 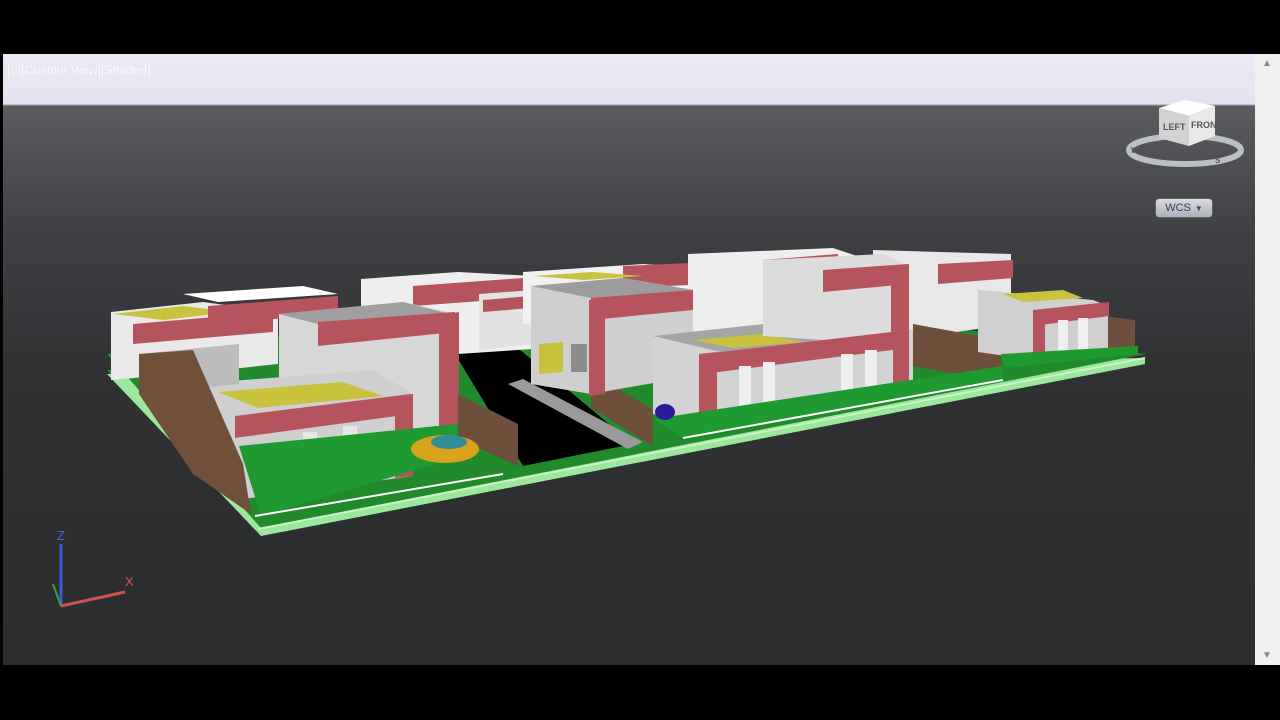 What do you see at coordinates (665, 412) in the screenshot?
I see `blue-car` at bounding box center [665, 412].